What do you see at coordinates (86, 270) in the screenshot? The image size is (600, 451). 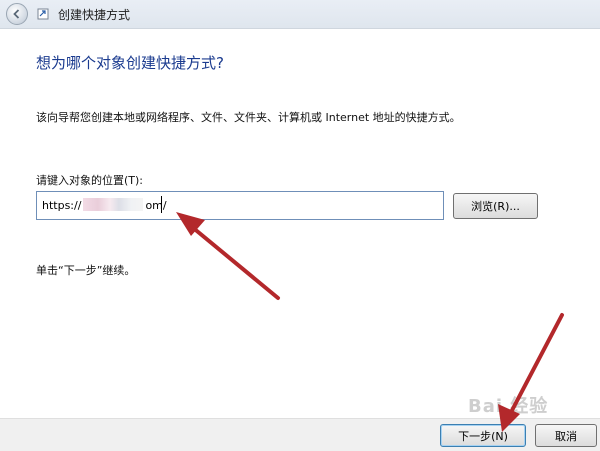 I see `next-hint: 单击“下一步”继续。` at bounding box center [86, 270].